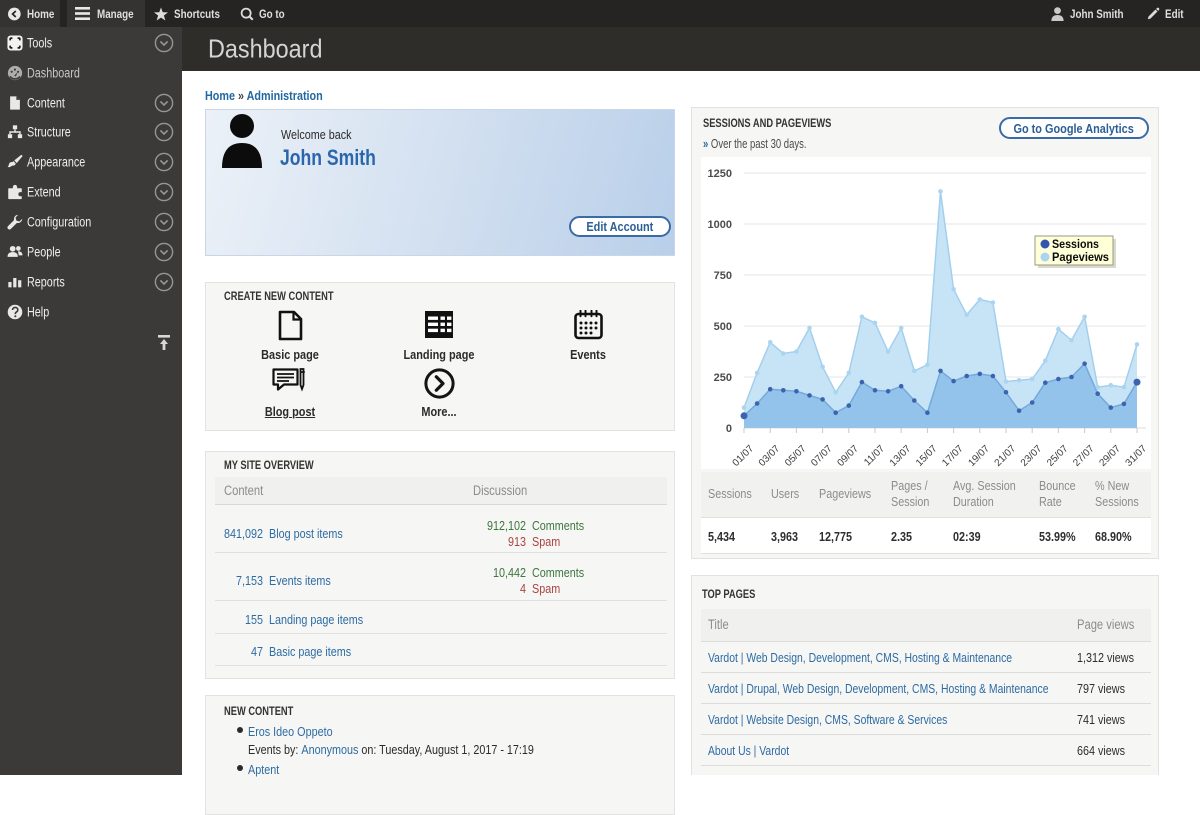  I want to click on svg-text: 11/07, so click(874, 455).